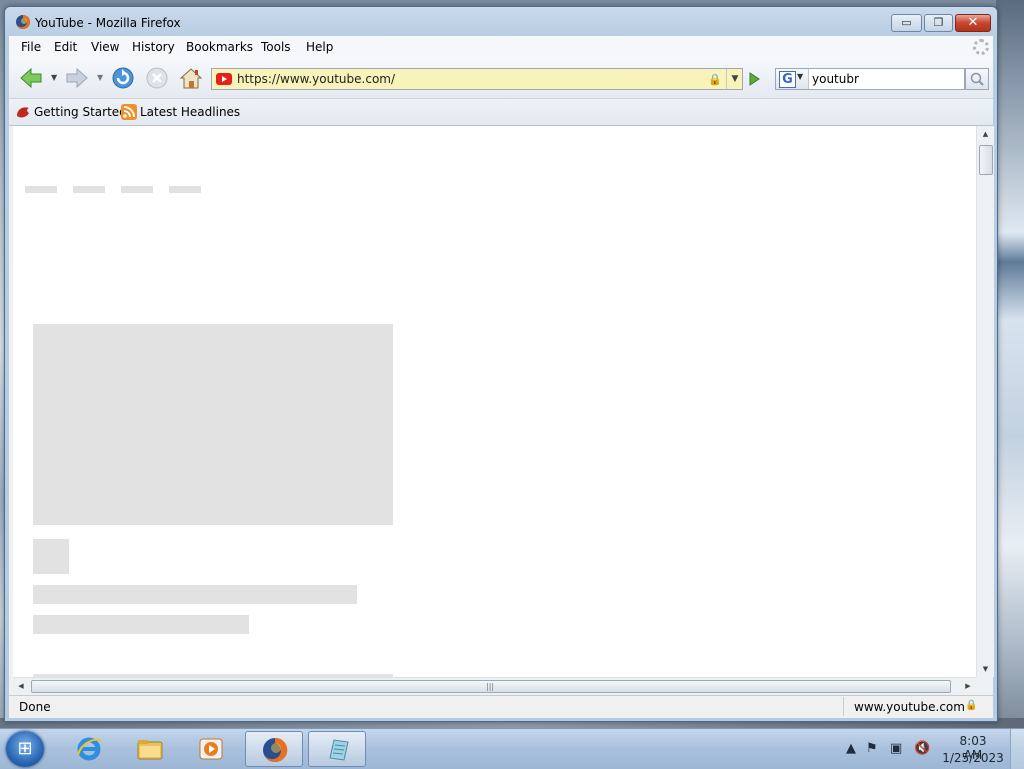  I want to click on scrollbar-corner, so click(984, 685).